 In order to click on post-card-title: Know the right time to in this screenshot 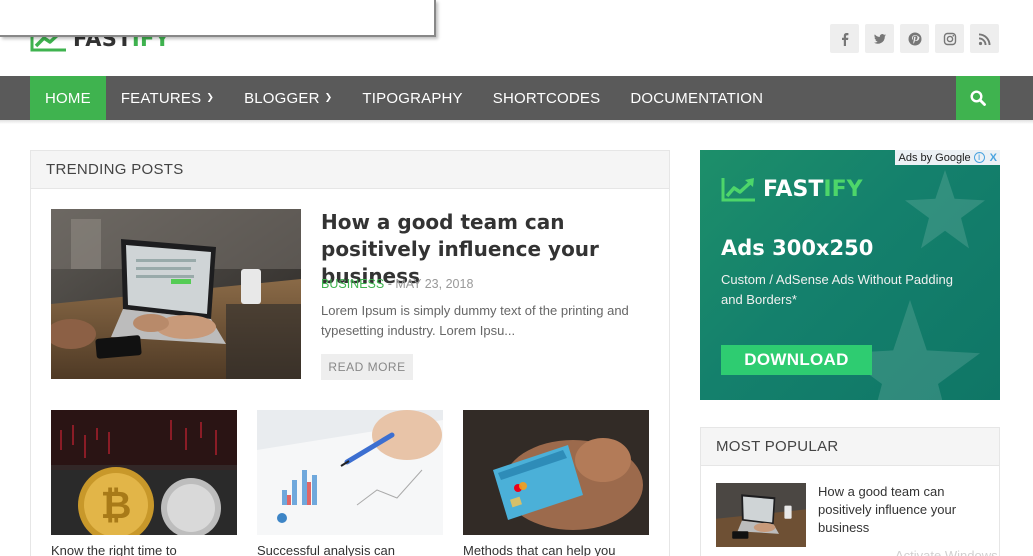, I will do `click(144, 549)`.